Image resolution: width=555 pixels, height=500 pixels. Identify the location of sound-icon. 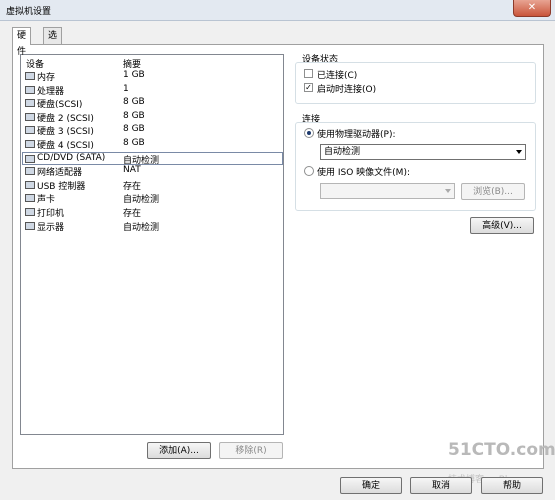
(30, 198).